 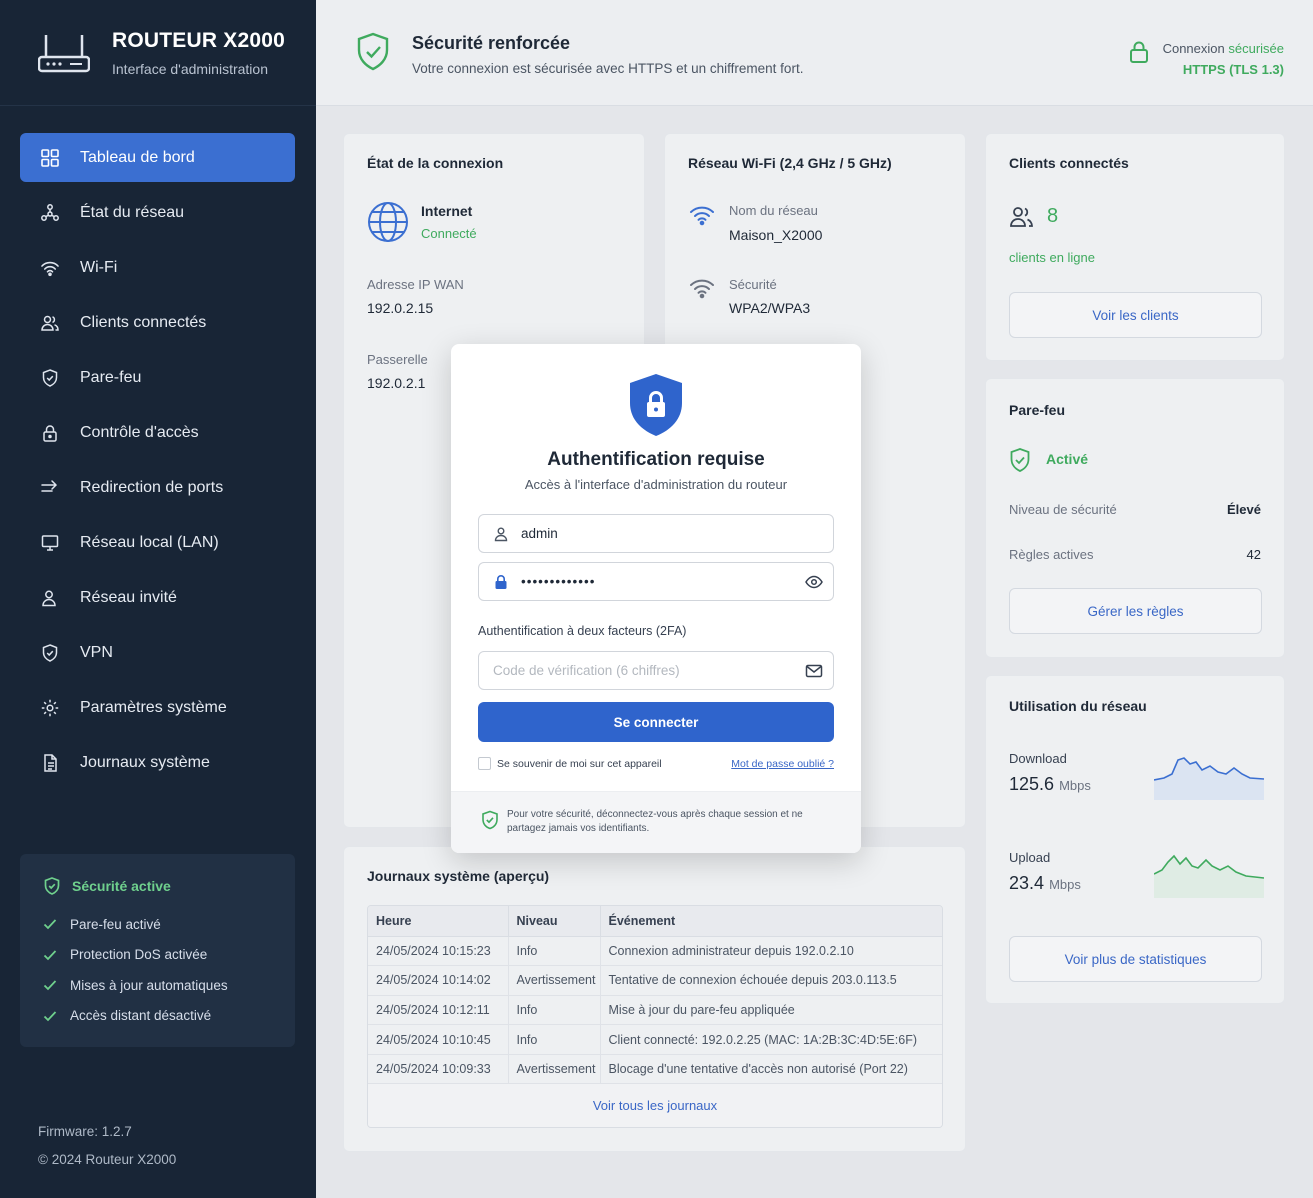 I want to click on clients-caption: clients en ligne, so click(x=1052, y=257).